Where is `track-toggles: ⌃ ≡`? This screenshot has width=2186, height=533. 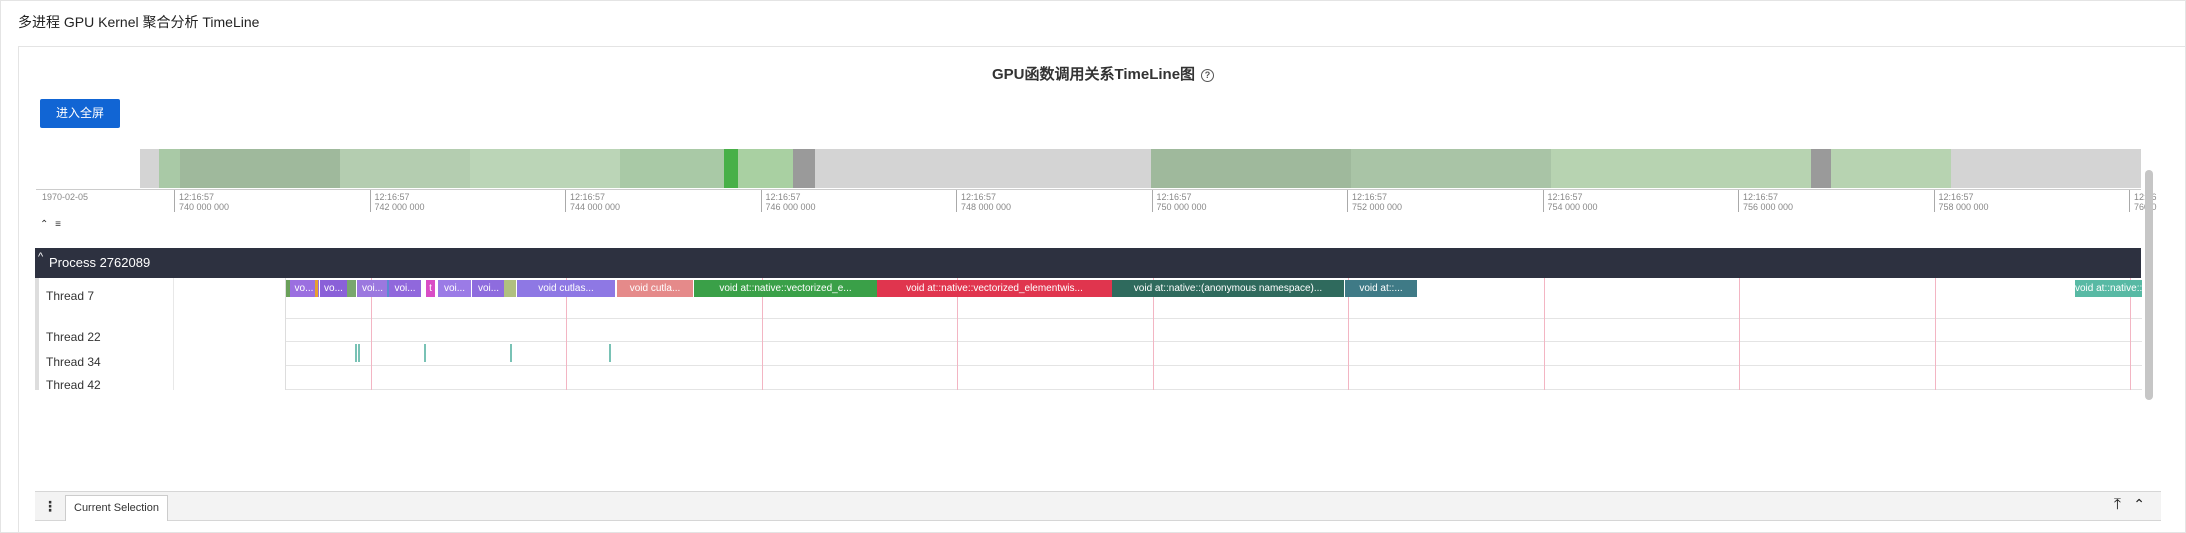 track-toggles: ⌃ ≡ is located at coordinates (51, 224).